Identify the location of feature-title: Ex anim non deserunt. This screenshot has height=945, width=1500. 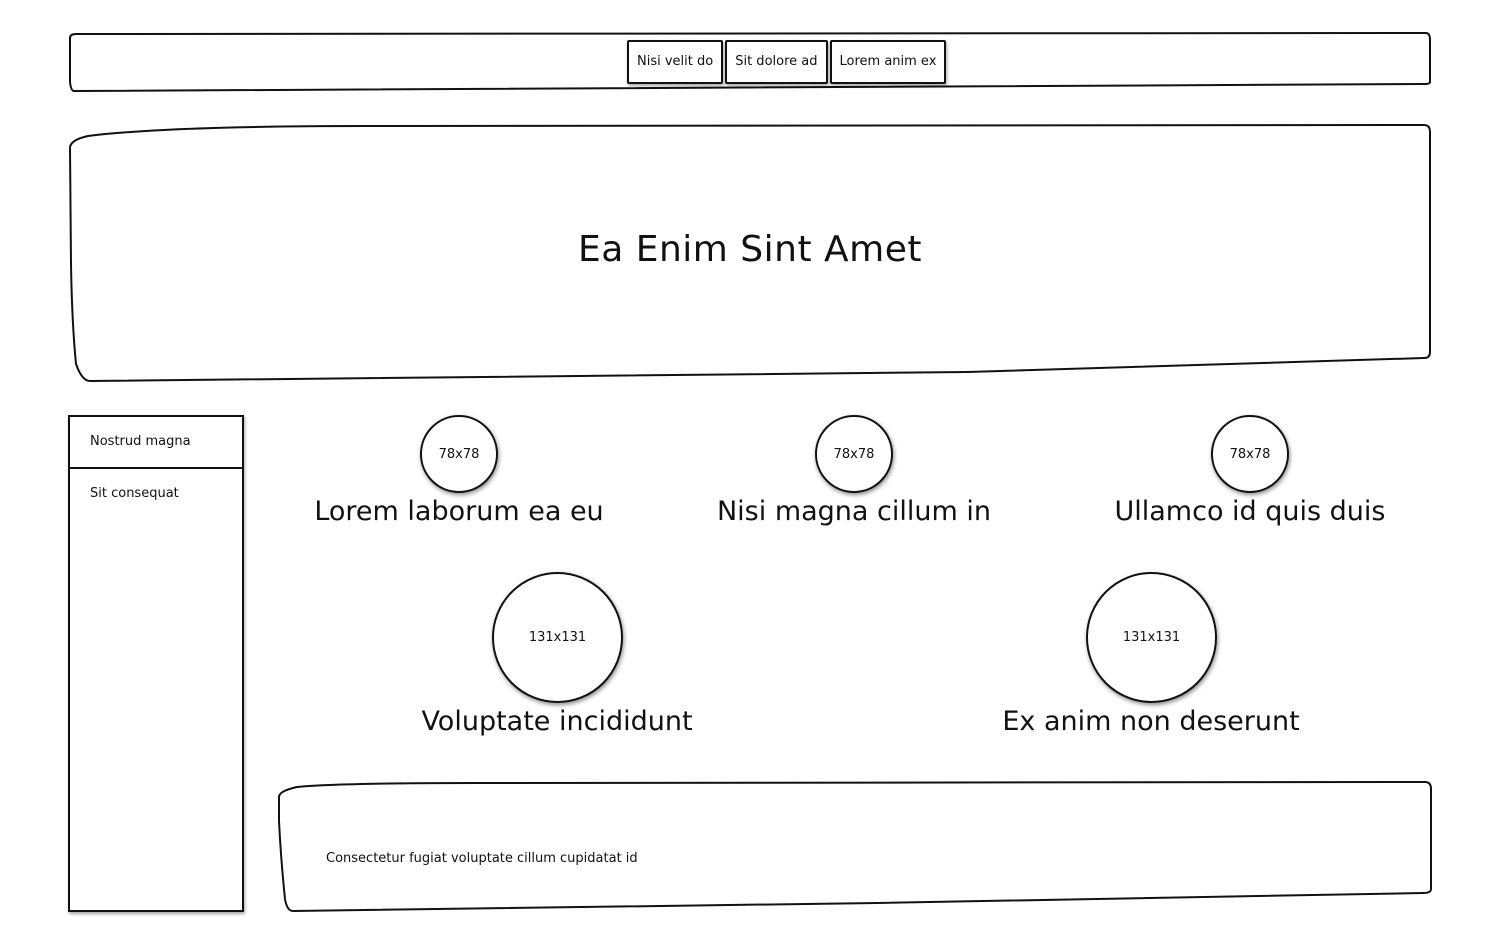
(1151, 721).